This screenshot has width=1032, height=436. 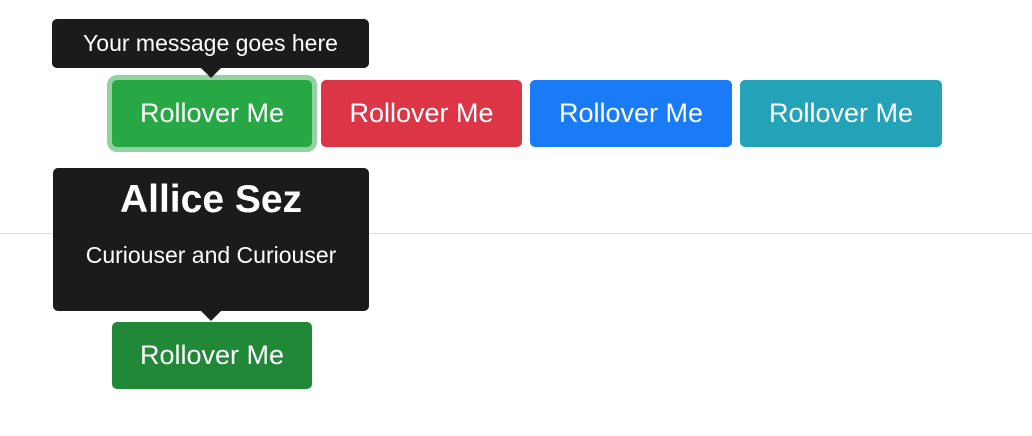 I want to click on tooltip-title: Allice Sez, so click(x=211, y=199).